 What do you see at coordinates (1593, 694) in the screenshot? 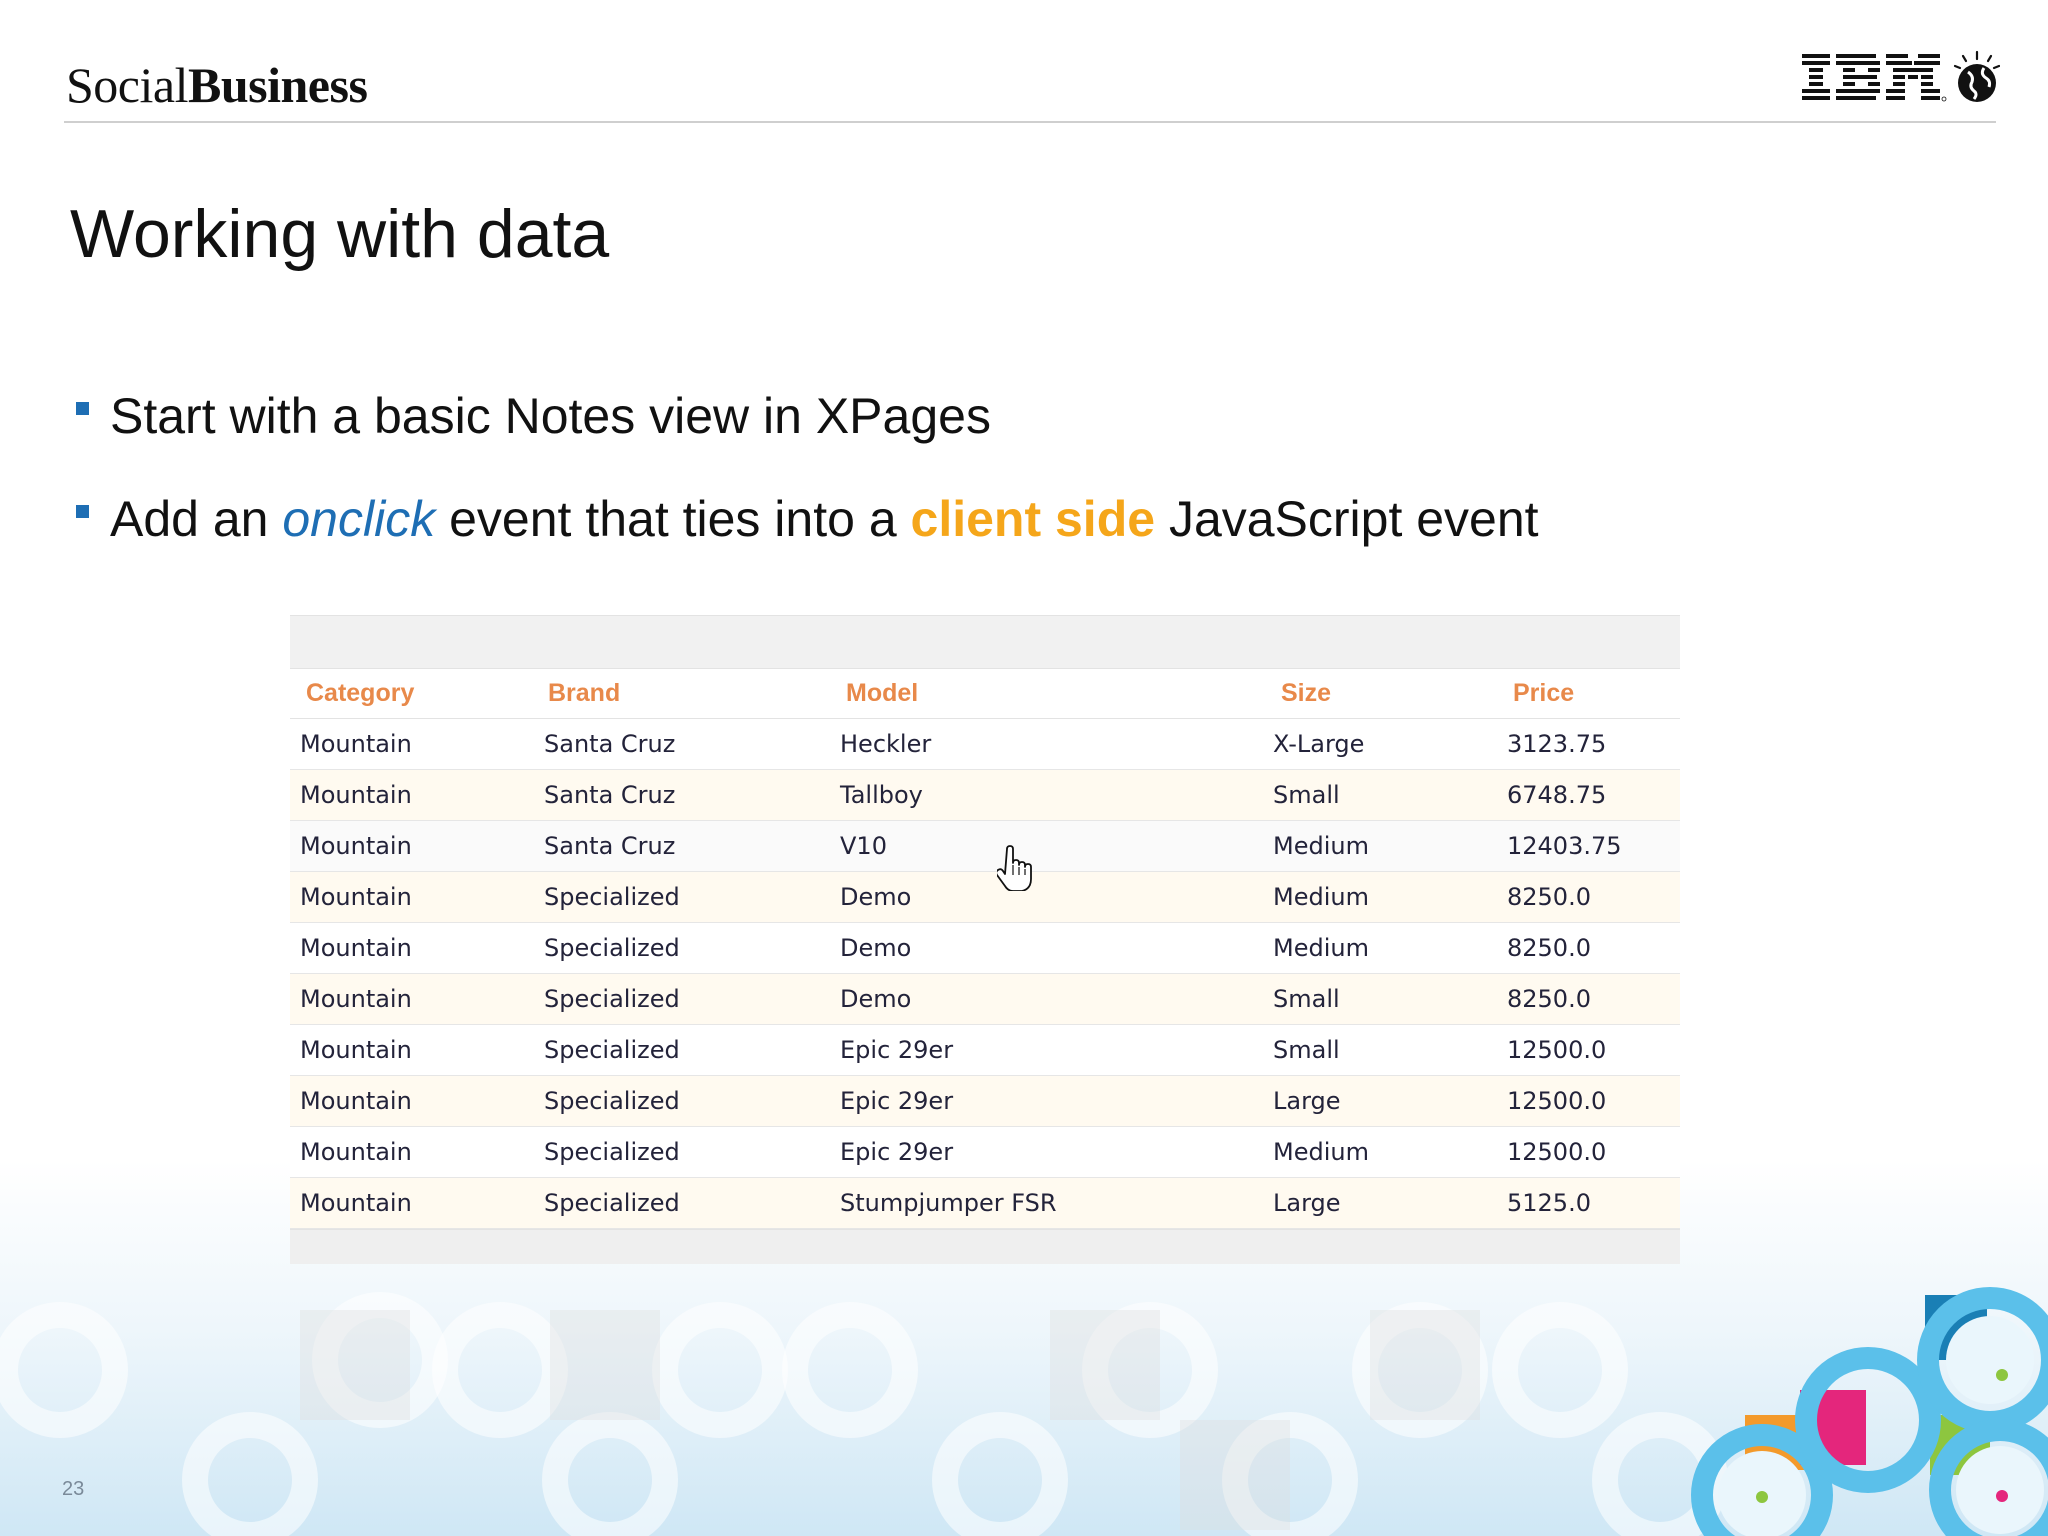
I see `column-header-price: Price` at bounding box center [1593, 694].